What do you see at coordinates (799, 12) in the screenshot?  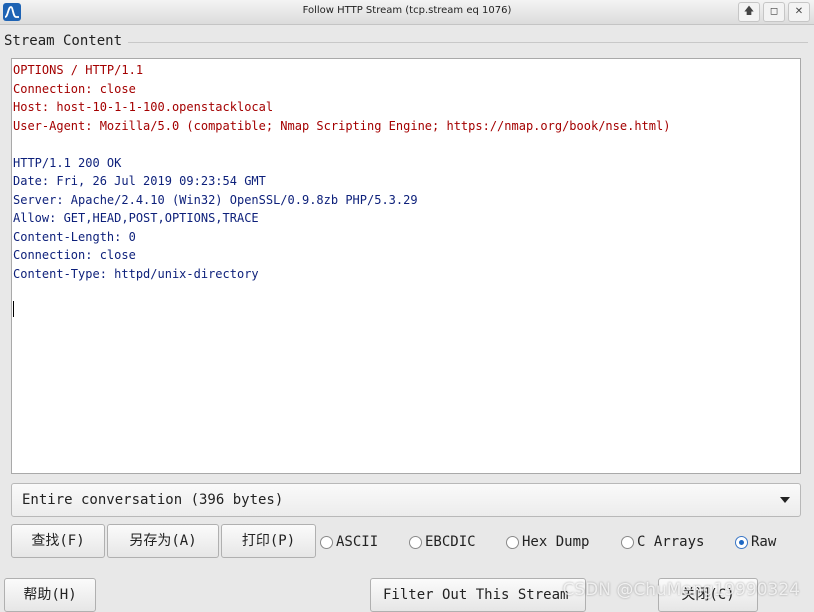 I see `close-window-button: ✕` at bounding box center [799, 12].